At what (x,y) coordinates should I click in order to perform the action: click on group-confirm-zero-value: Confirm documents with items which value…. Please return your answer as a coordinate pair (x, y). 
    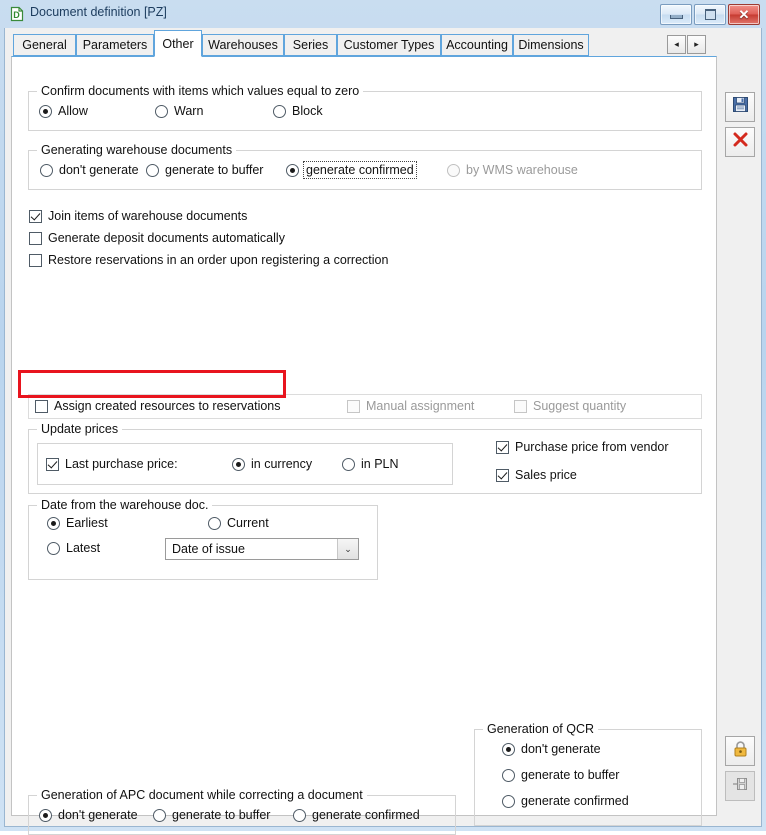
    Looking at the image, I should click on (365, 107).